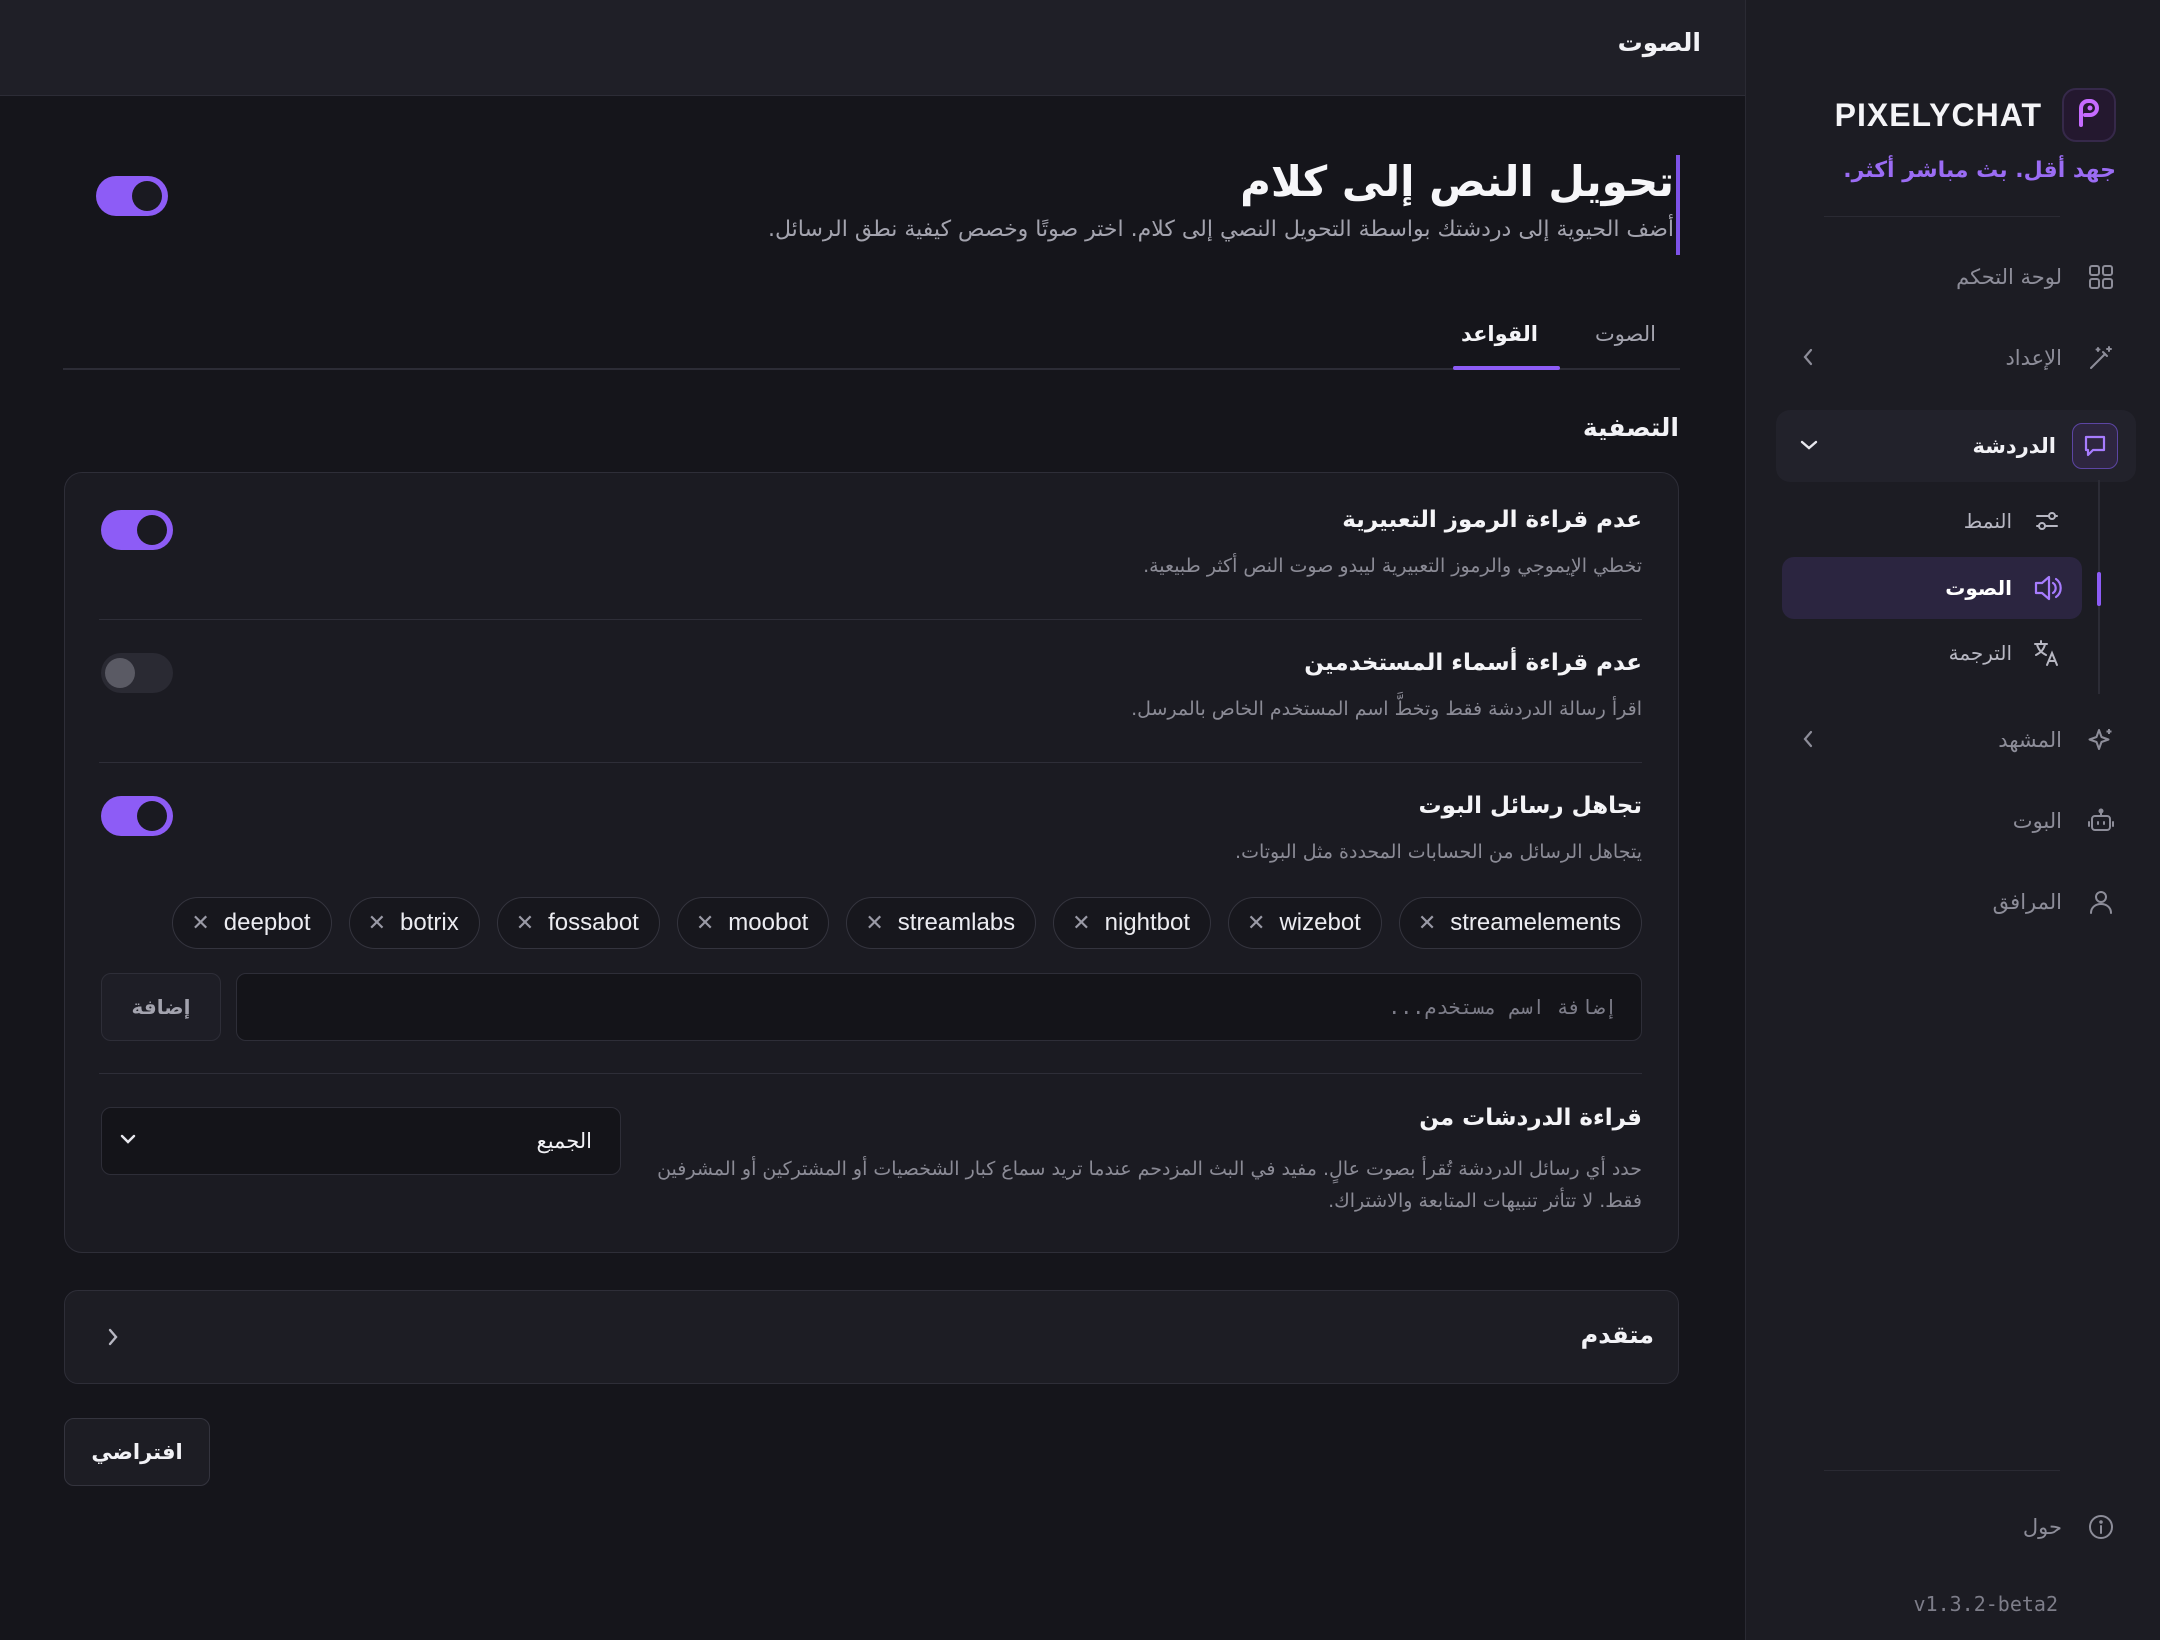 This screenshot has height=1640, width=2160. Describe the element at coordinates (1530, 806) in the screenshot. I see `ignore-bots-title: تجاهل رسائل البوت` at that location.